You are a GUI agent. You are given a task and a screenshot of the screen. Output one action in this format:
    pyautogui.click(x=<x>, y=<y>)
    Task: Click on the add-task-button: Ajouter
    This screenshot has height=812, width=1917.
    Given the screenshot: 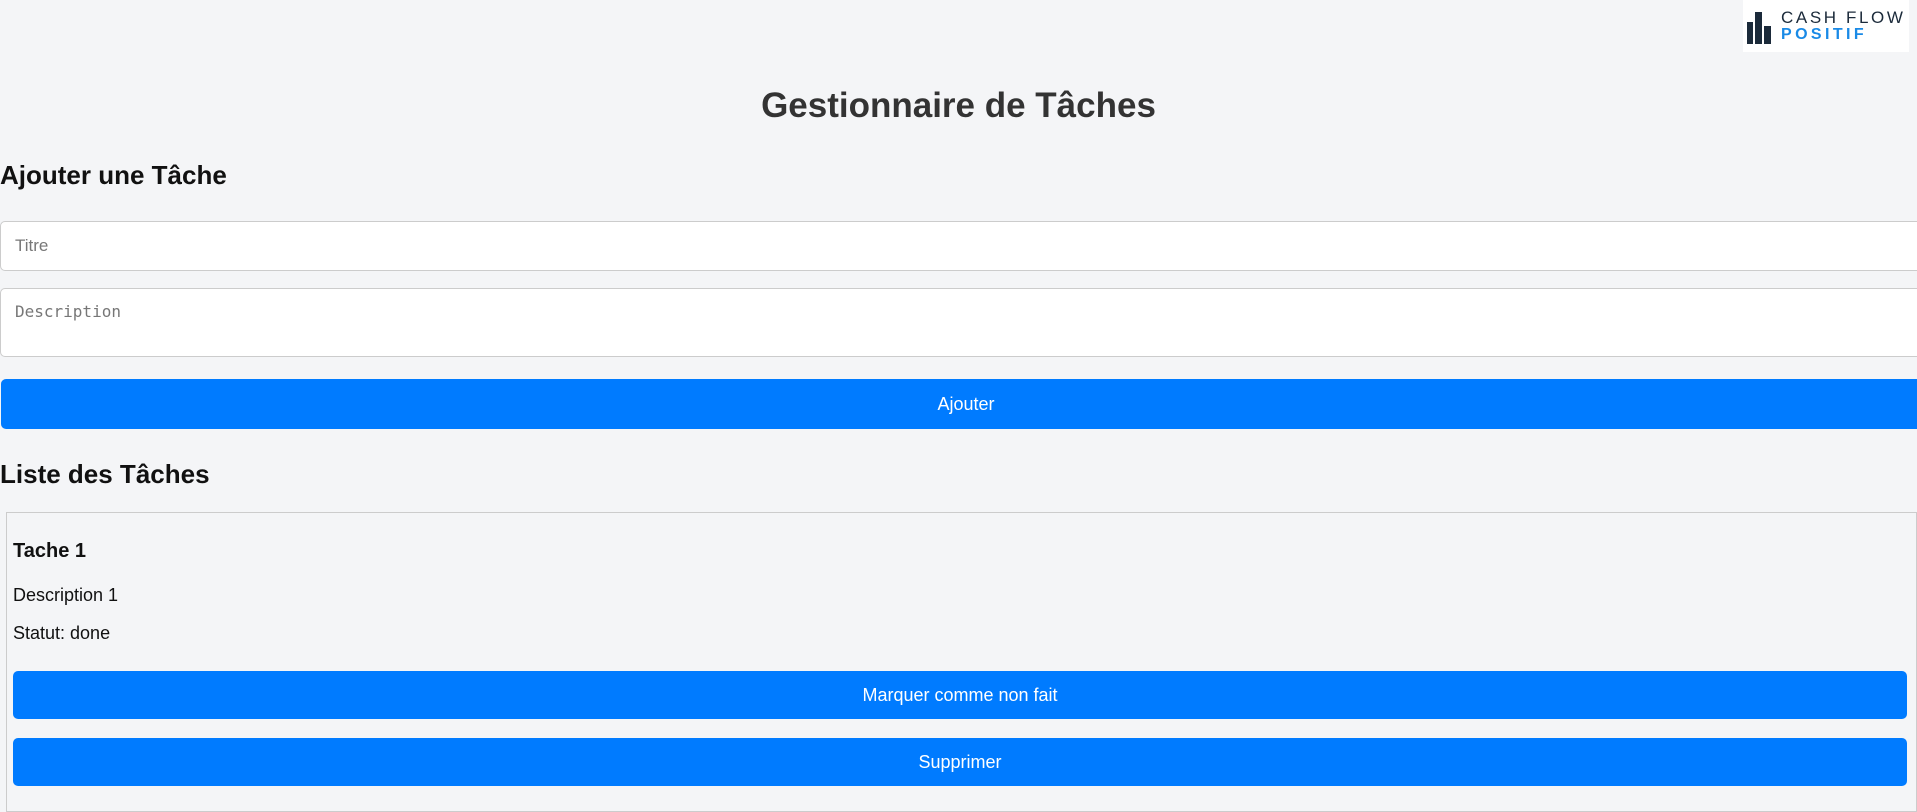 What is the action you would take?
    pyautogui.click(x=959, y=404)
    